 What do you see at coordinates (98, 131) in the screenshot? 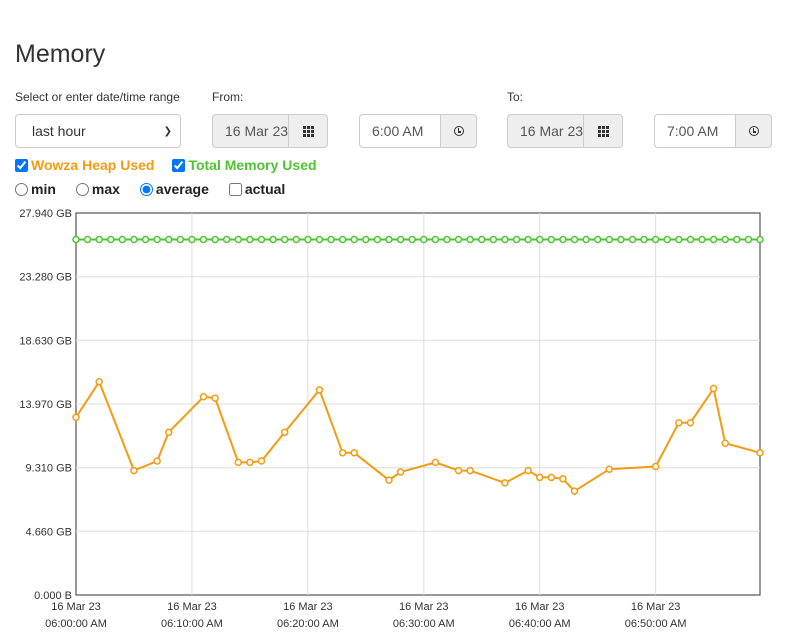
I see `range-select: last hour ❯` at bounding box center [98, 131].